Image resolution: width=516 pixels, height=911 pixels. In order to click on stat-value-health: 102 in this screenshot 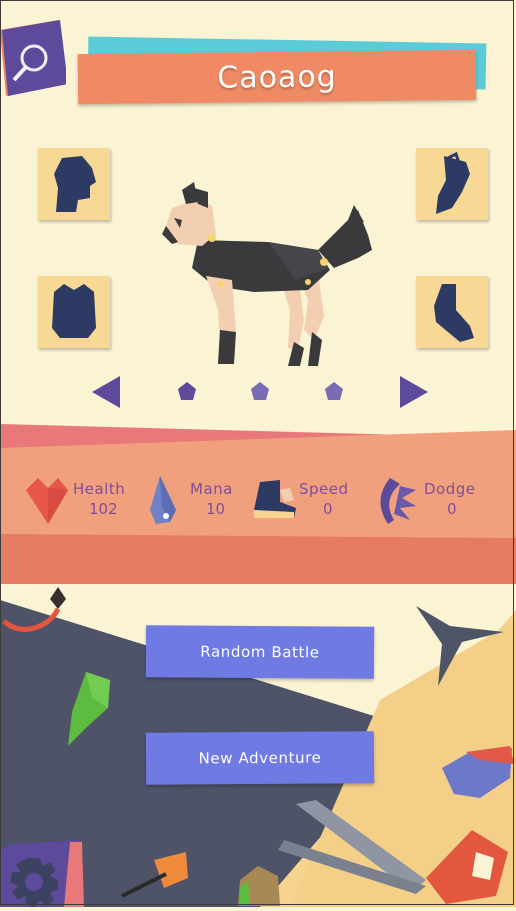, I will do `click(103, 509)`.